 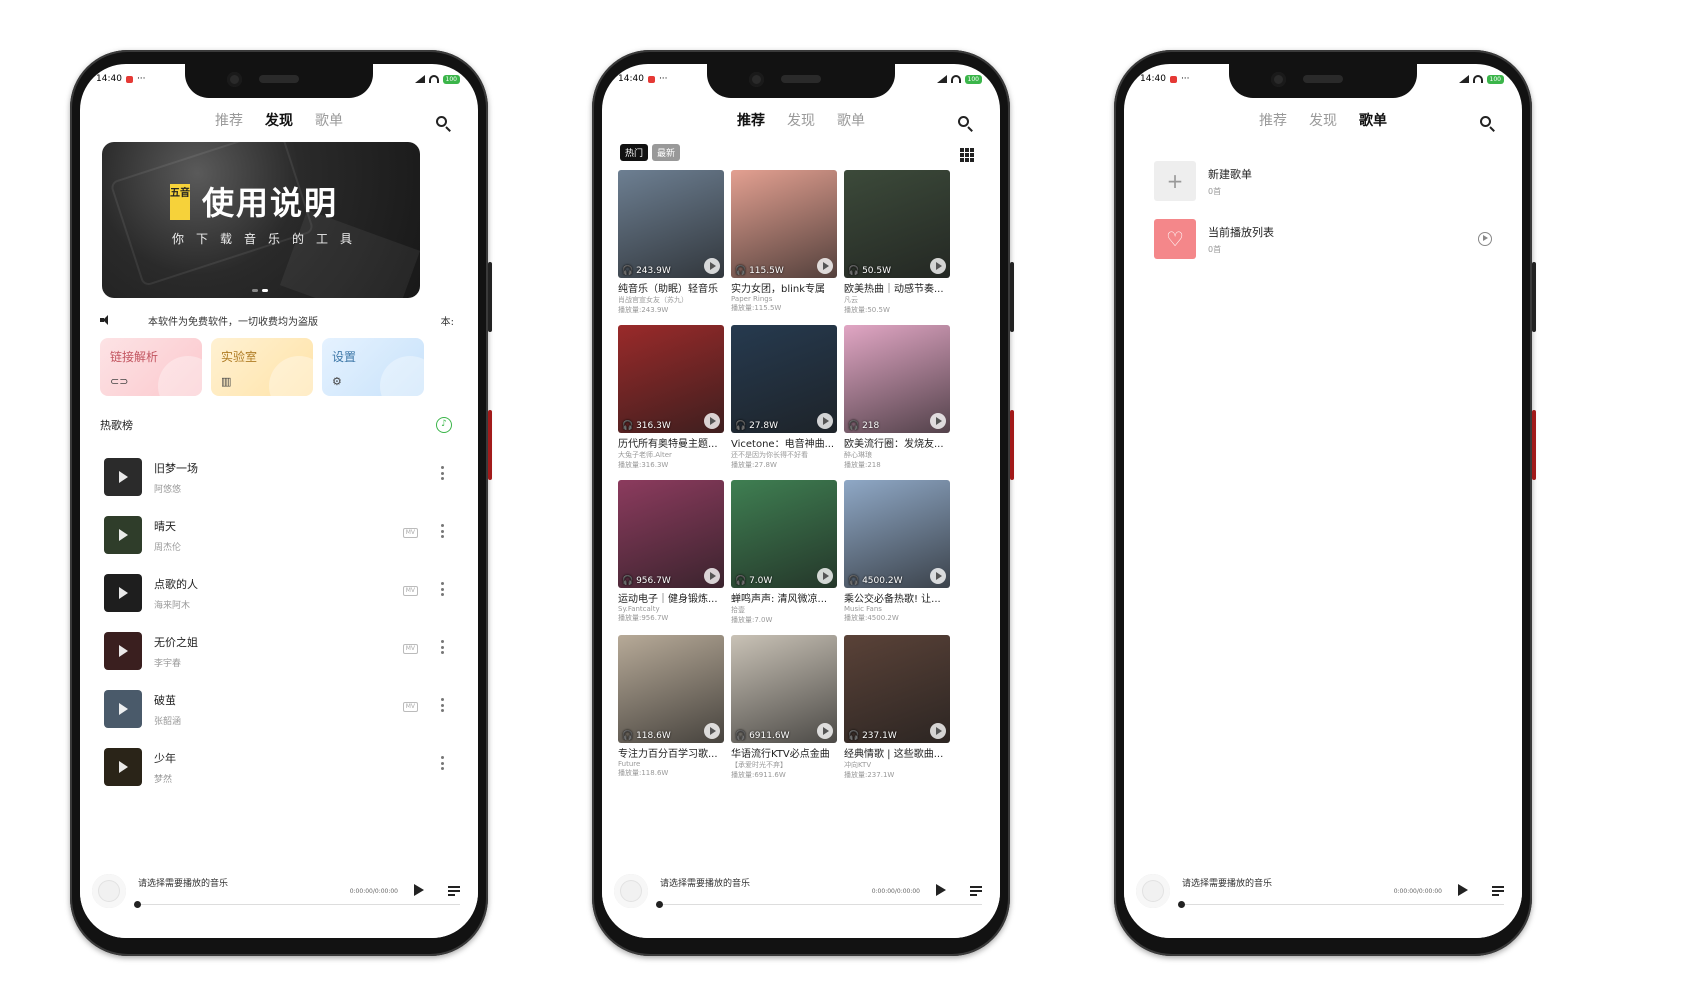 What do you see at coordinates (278, 593) in the screenshot?
I see `song-row: 点歌的人 海来阿木 MV` at bounding box center [278, 593].